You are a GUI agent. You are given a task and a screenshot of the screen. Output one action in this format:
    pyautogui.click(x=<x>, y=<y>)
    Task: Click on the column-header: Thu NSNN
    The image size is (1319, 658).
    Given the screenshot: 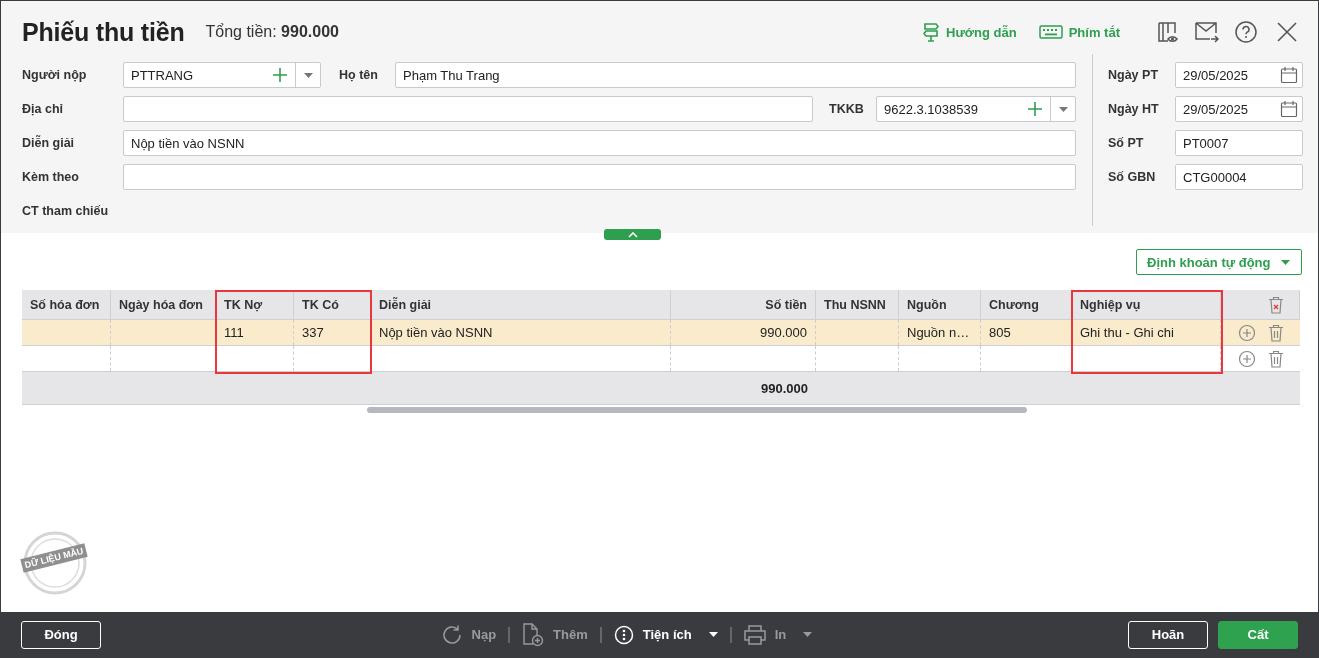 What is the action you would take?
    pyautogui.click(x=857, y=304)
    